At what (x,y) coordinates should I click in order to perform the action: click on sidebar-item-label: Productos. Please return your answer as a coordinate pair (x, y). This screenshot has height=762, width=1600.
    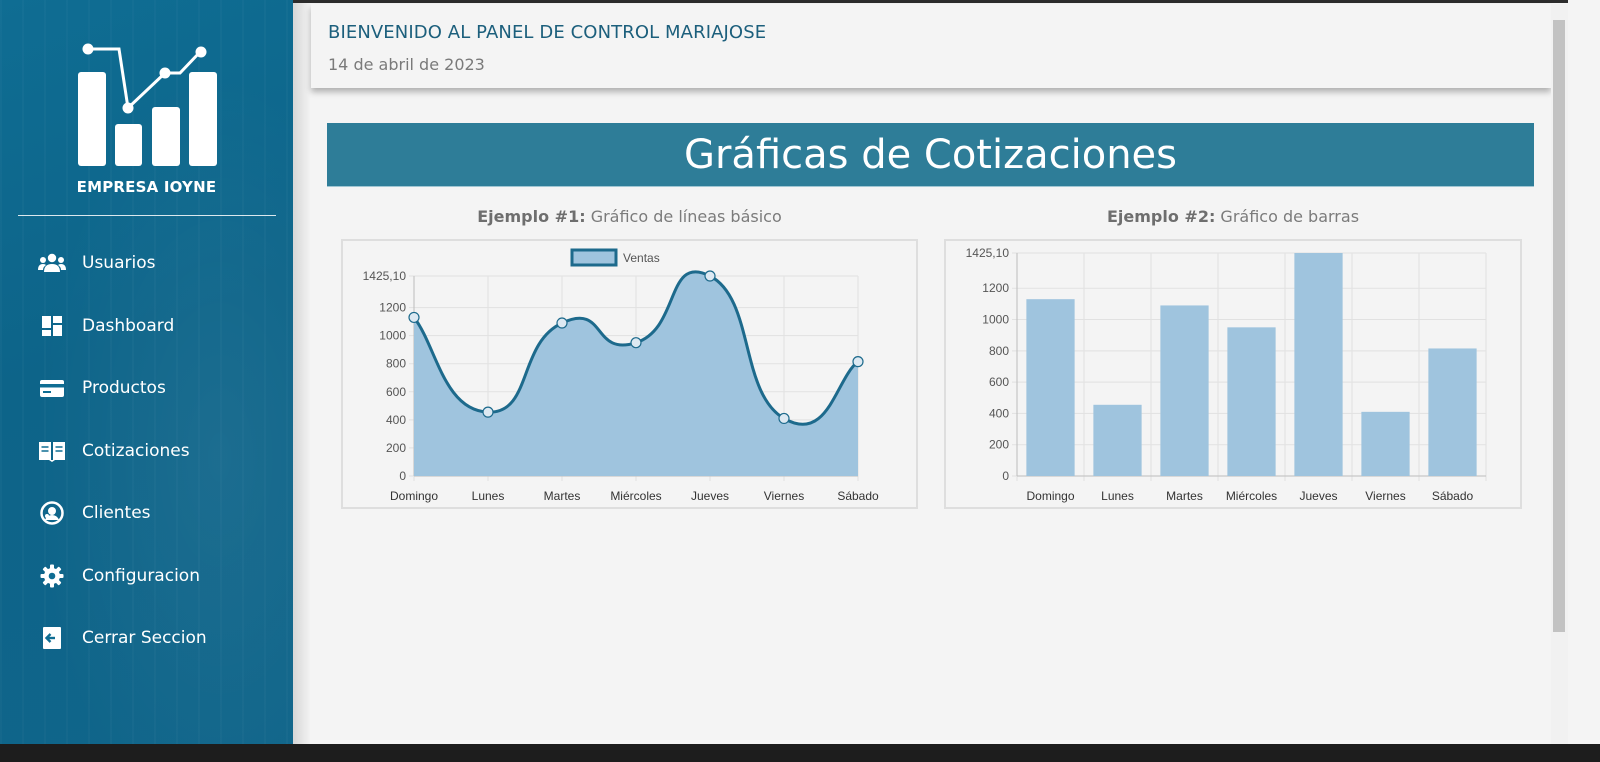
    Looking at the image, I should click on (124, 388).